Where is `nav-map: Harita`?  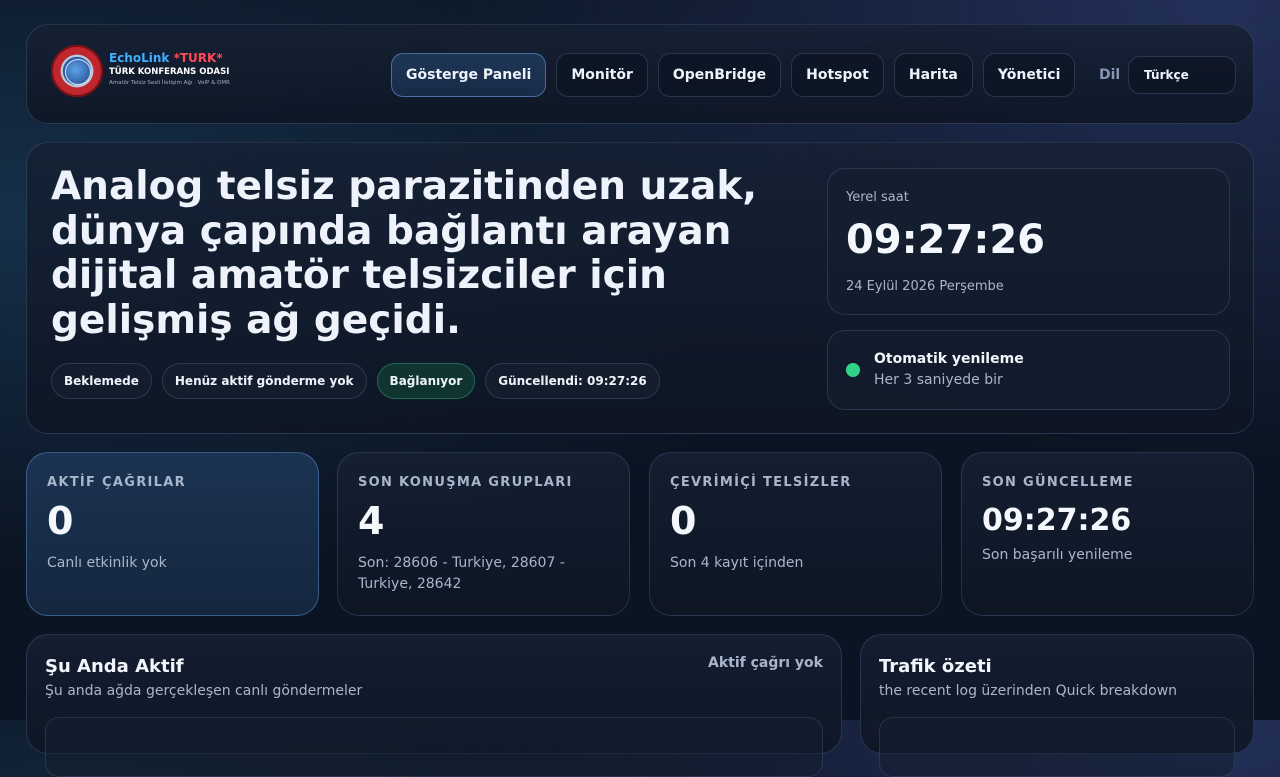 nav-map: Harita is located at coordinates (933, 75).